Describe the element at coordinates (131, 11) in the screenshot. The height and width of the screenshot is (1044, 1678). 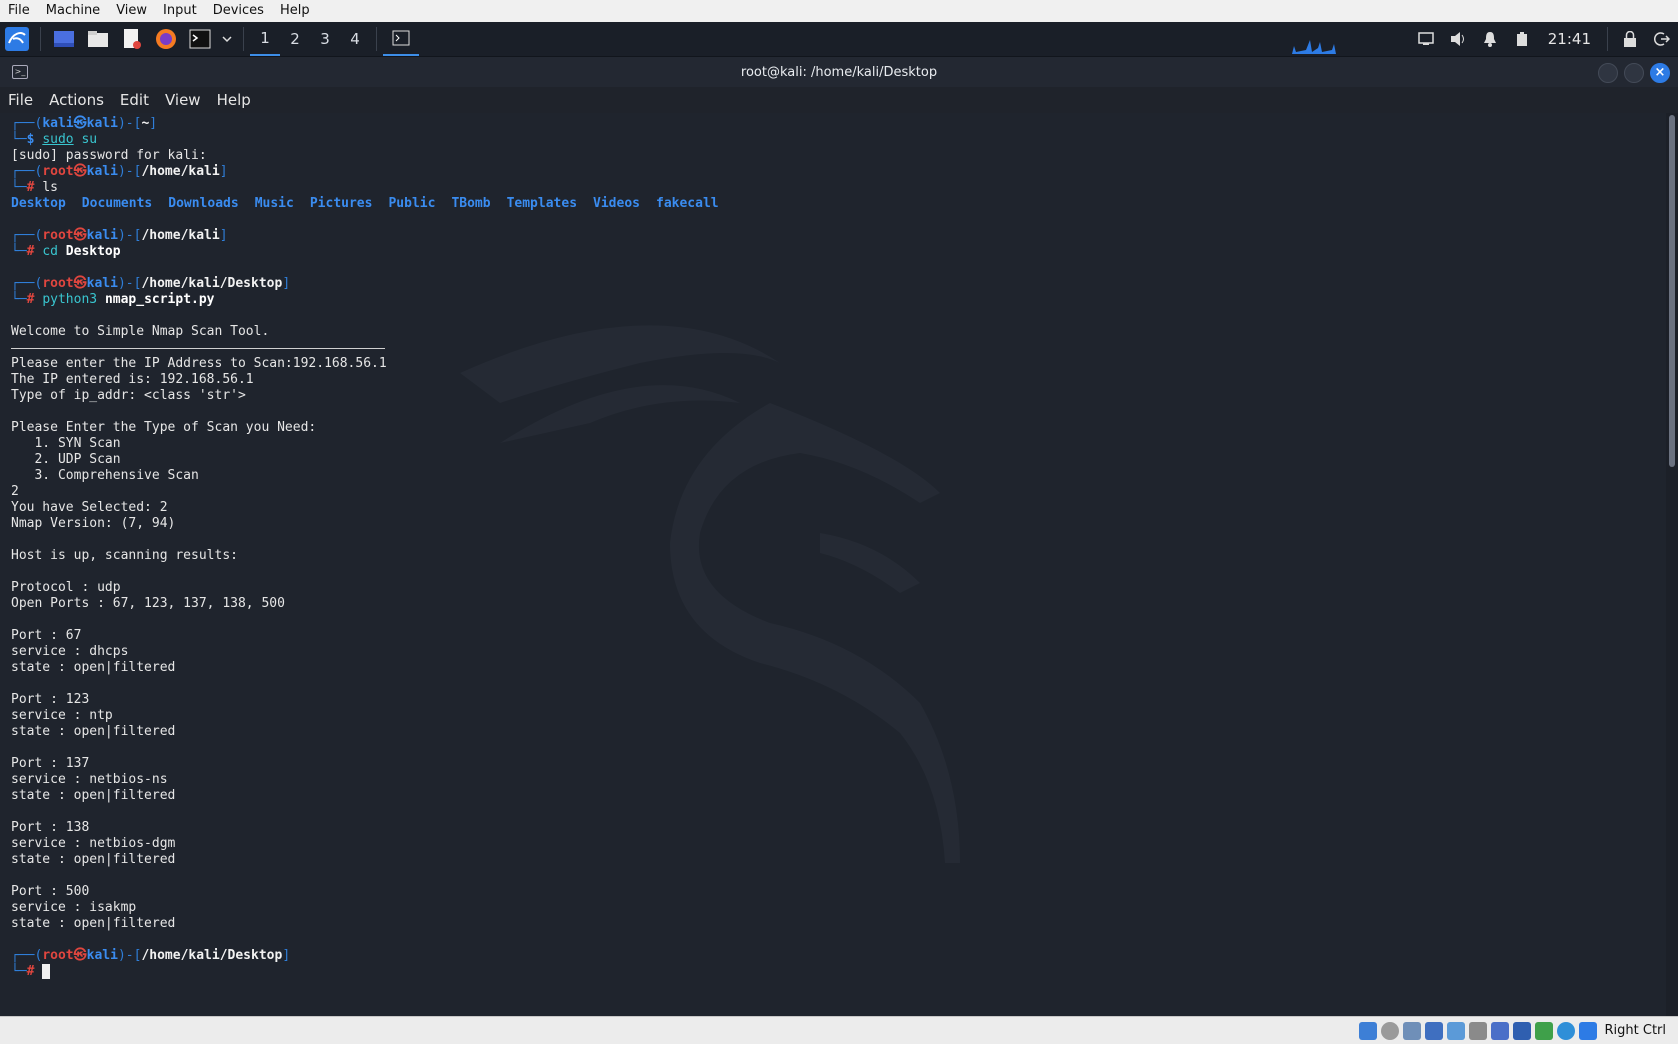
I see `vbox-menu-view: View` at that location.